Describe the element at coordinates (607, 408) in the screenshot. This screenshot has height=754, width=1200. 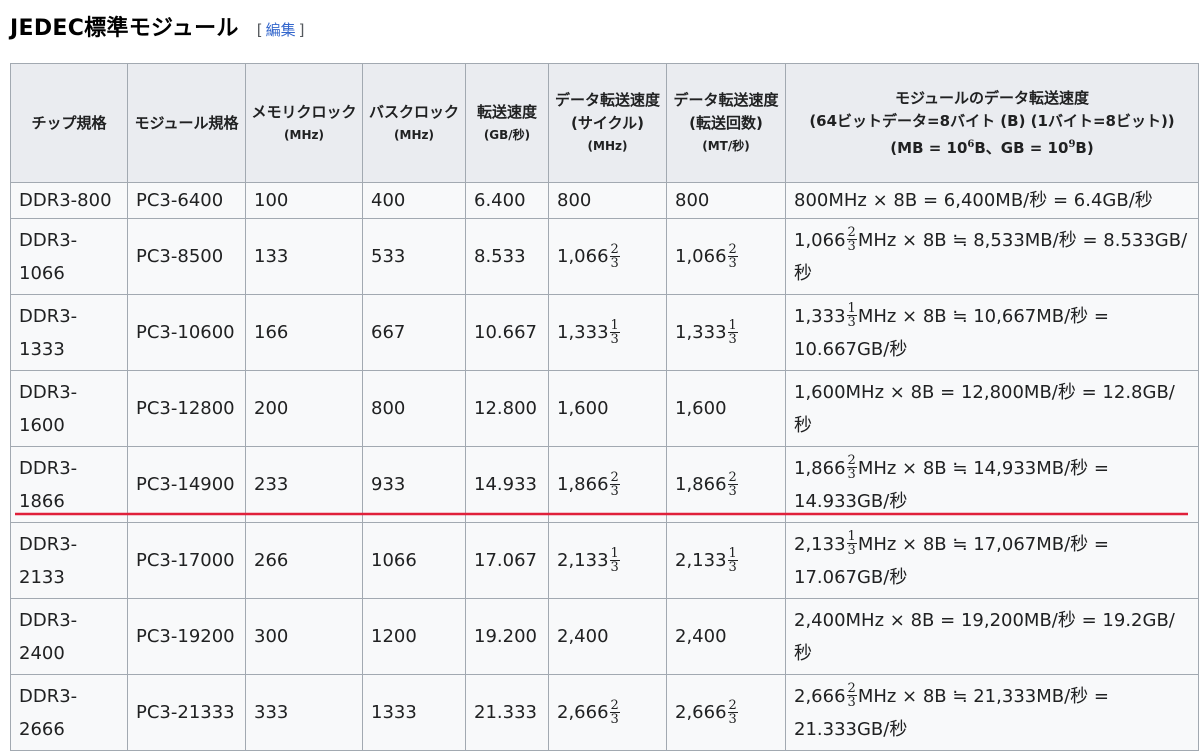
I see `cell-cycle-rate: 1,600` at that location.